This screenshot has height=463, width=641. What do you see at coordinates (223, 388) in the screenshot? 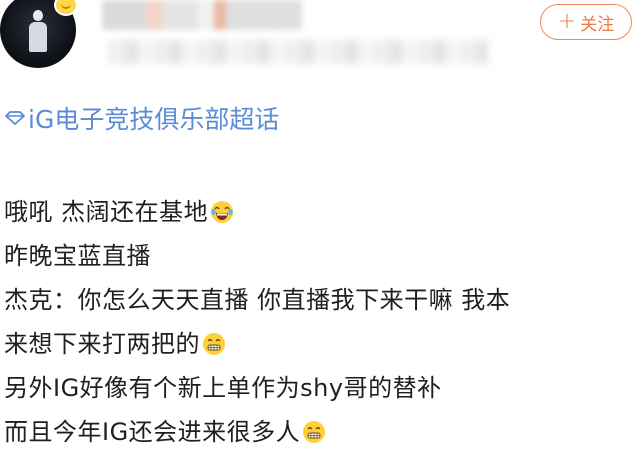
I see `post-line-text: 另外IG好像有个新上单作为shy哥的替补` at bounding box center [223, 388].